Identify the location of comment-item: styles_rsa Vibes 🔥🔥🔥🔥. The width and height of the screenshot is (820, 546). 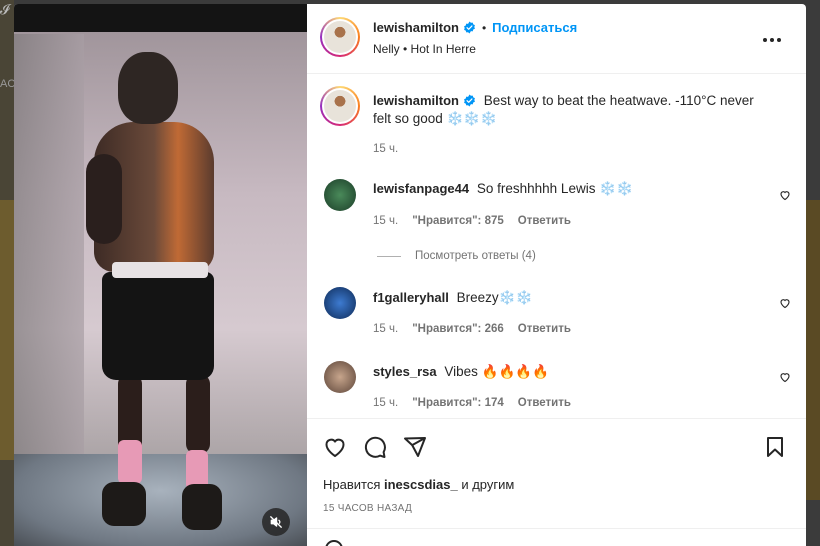
(563, 372).